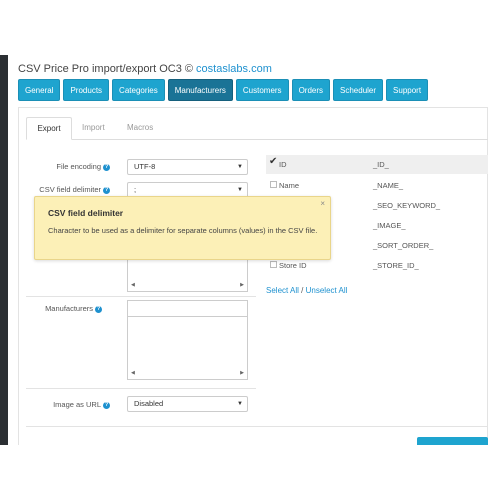 This screenshot has width=500, height=500. I want to click on tab-scheduler: Scheduler, so click(358, 90).